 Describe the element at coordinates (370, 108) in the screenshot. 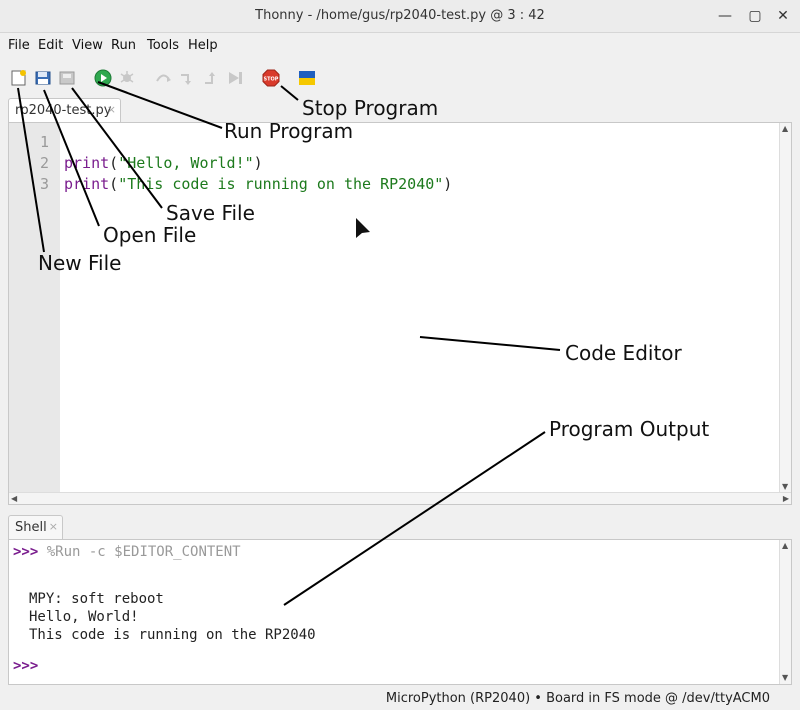

I see `annotation-stop-program: Stop Program` at that location.